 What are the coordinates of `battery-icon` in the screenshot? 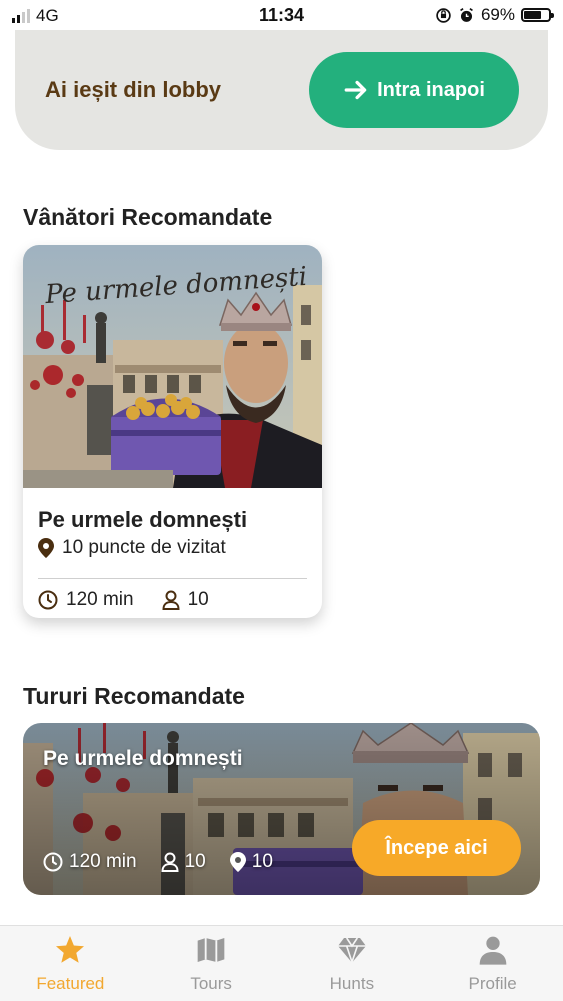 It's located at (537, 15).